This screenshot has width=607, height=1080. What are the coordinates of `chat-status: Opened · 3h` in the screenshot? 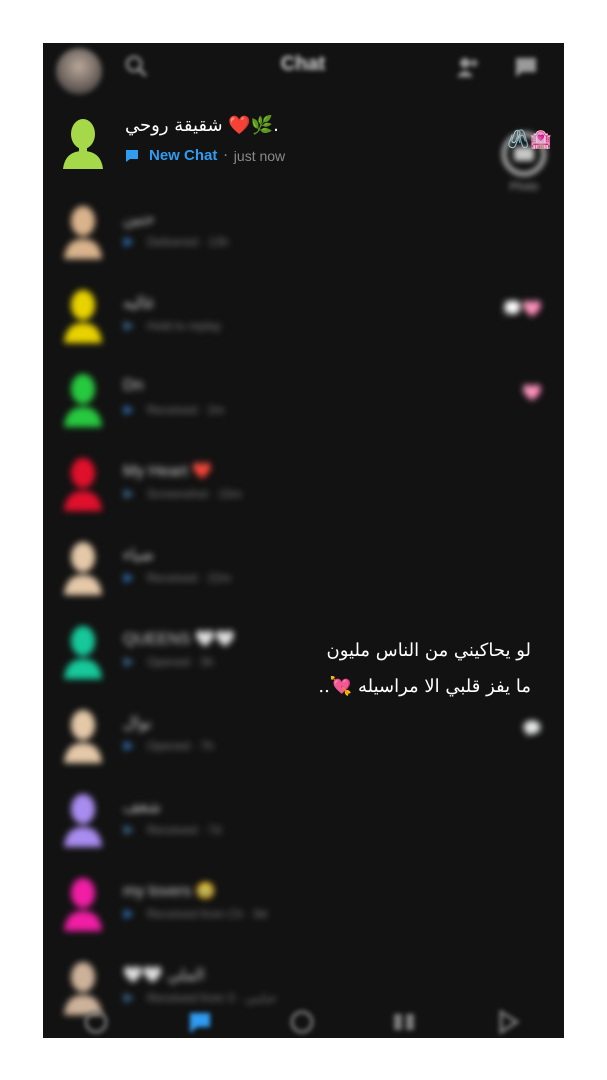 It's located at (168, 662).